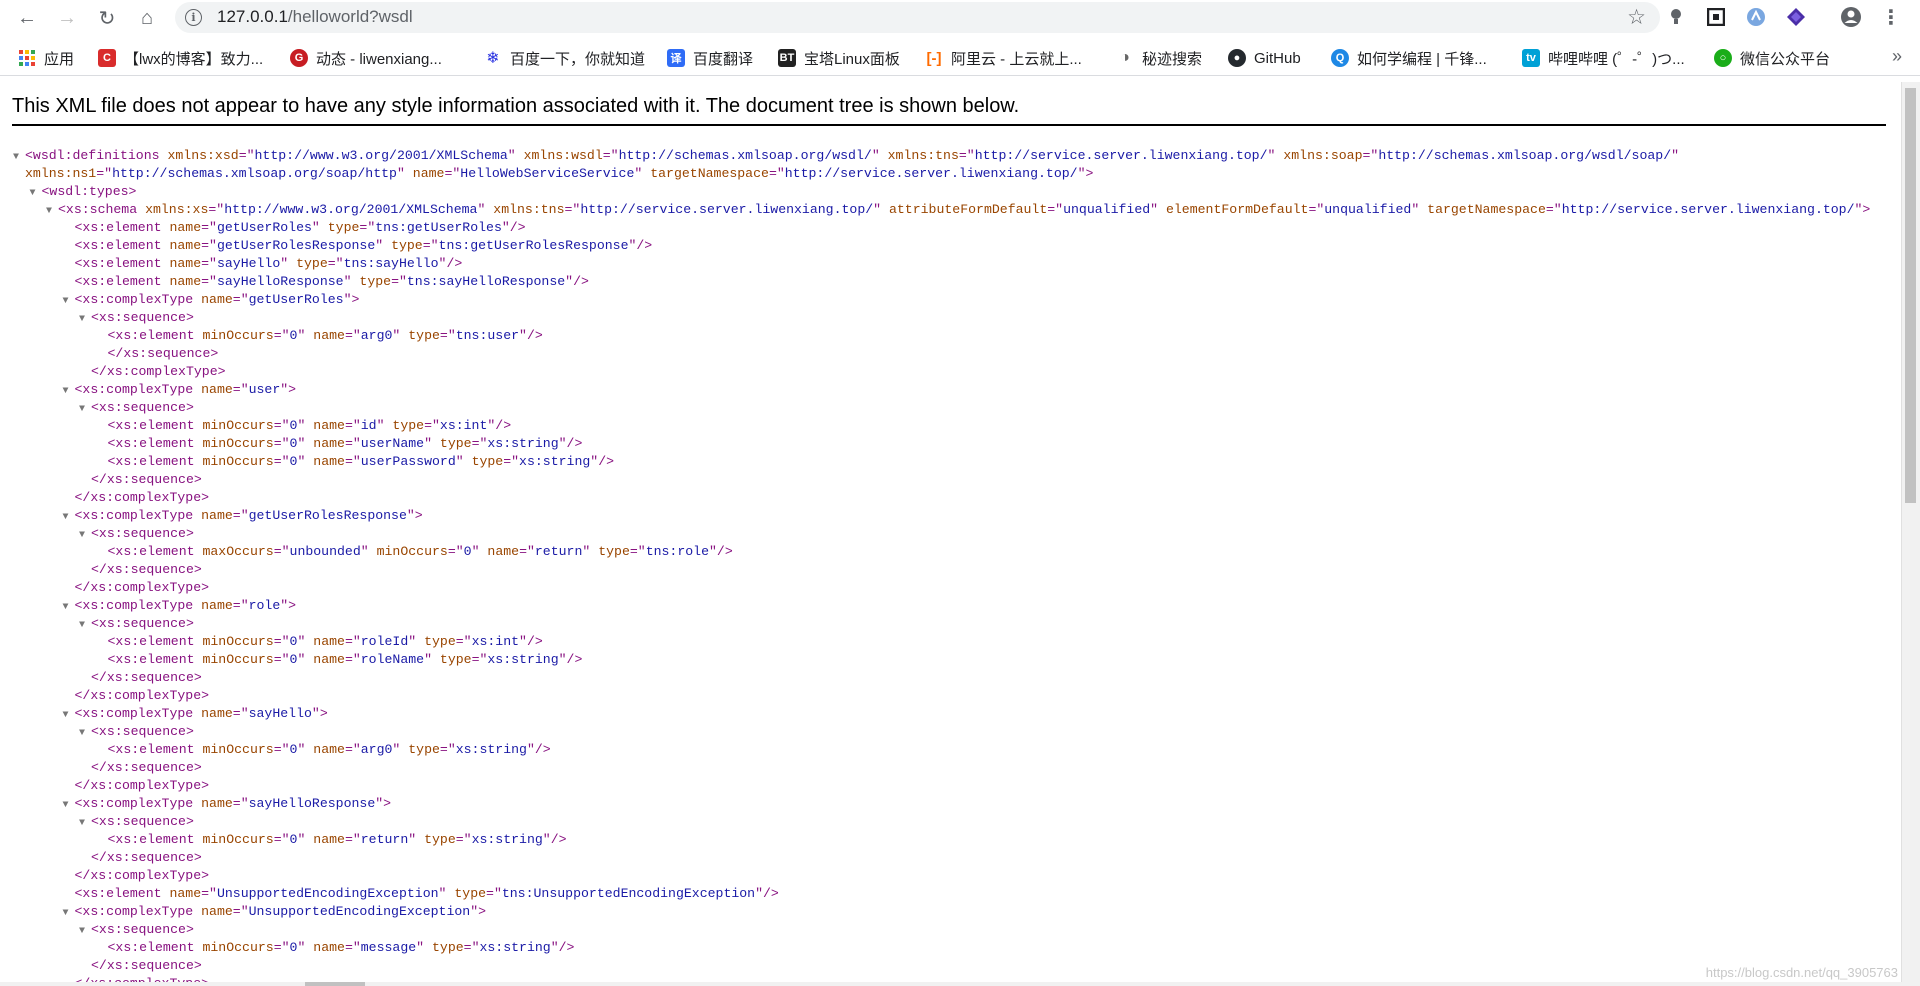  What do you see at coordinates (563, 155) in the screenshot?
I see `xml-attr-name: xmlns:wsdl` at bounding box center [563, 155].